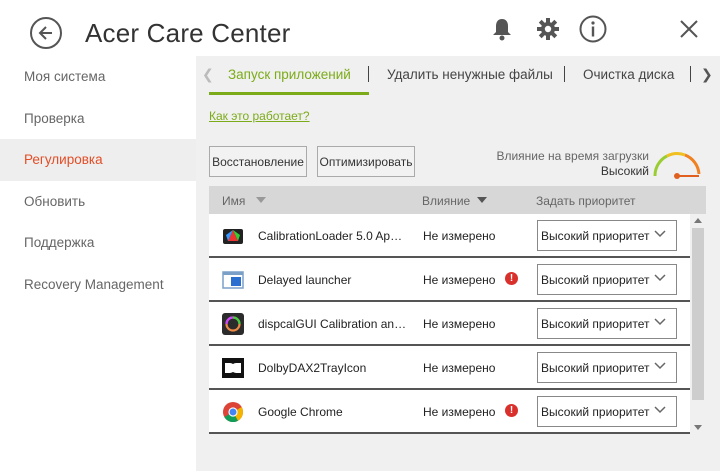 This screenshot has width=720, height=471. I want to click on boot-impact-gauge-icon, so click(677, 165).